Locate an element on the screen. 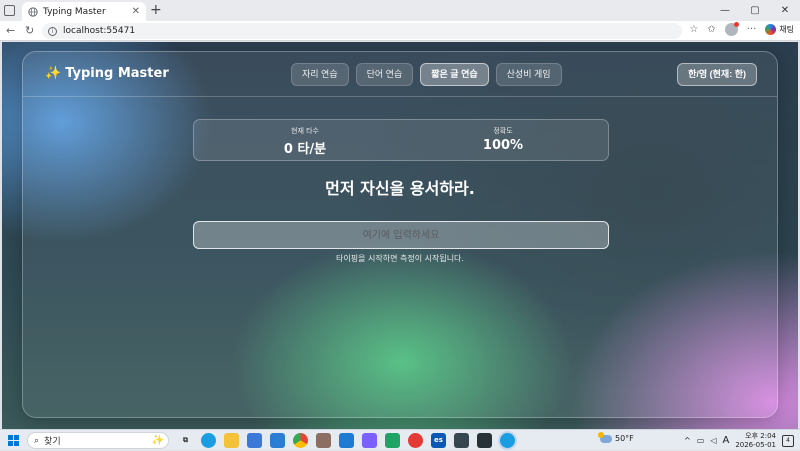 The width and height of the screenshot is (800, 451). sparkle-icon: ✨ is located at coordinates (53, 73).